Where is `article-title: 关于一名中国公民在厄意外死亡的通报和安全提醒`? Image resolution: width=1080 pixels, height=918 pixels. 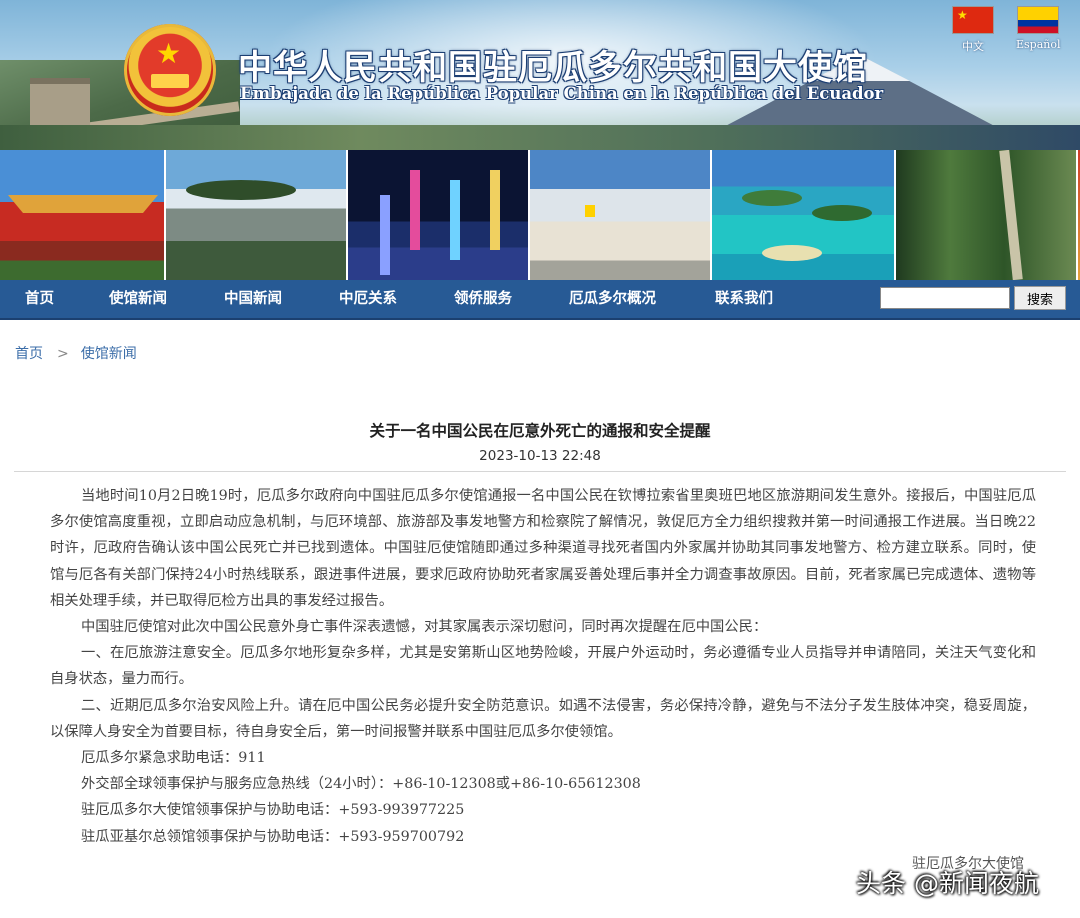 article-title: 关于一名中国公民在厄意外死亡的通报和安全提醒 is located at coordinates (540, 430).